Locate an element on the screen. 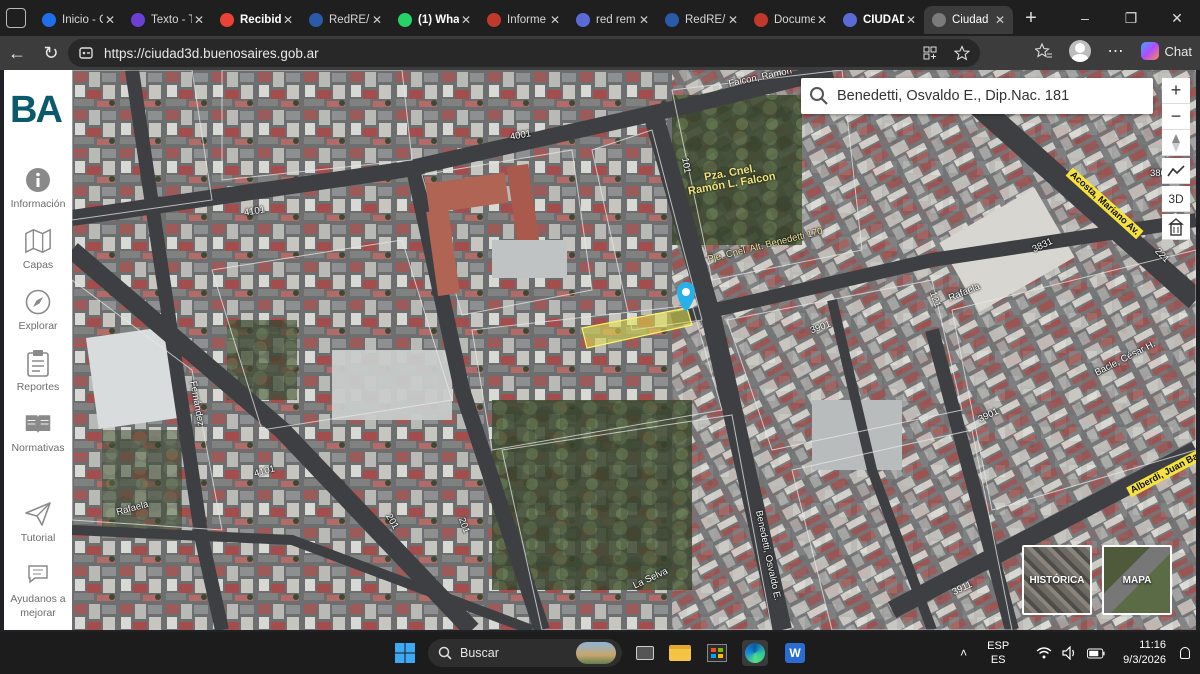  clock-time: 11:16 is located at coordinates (1152, 645).